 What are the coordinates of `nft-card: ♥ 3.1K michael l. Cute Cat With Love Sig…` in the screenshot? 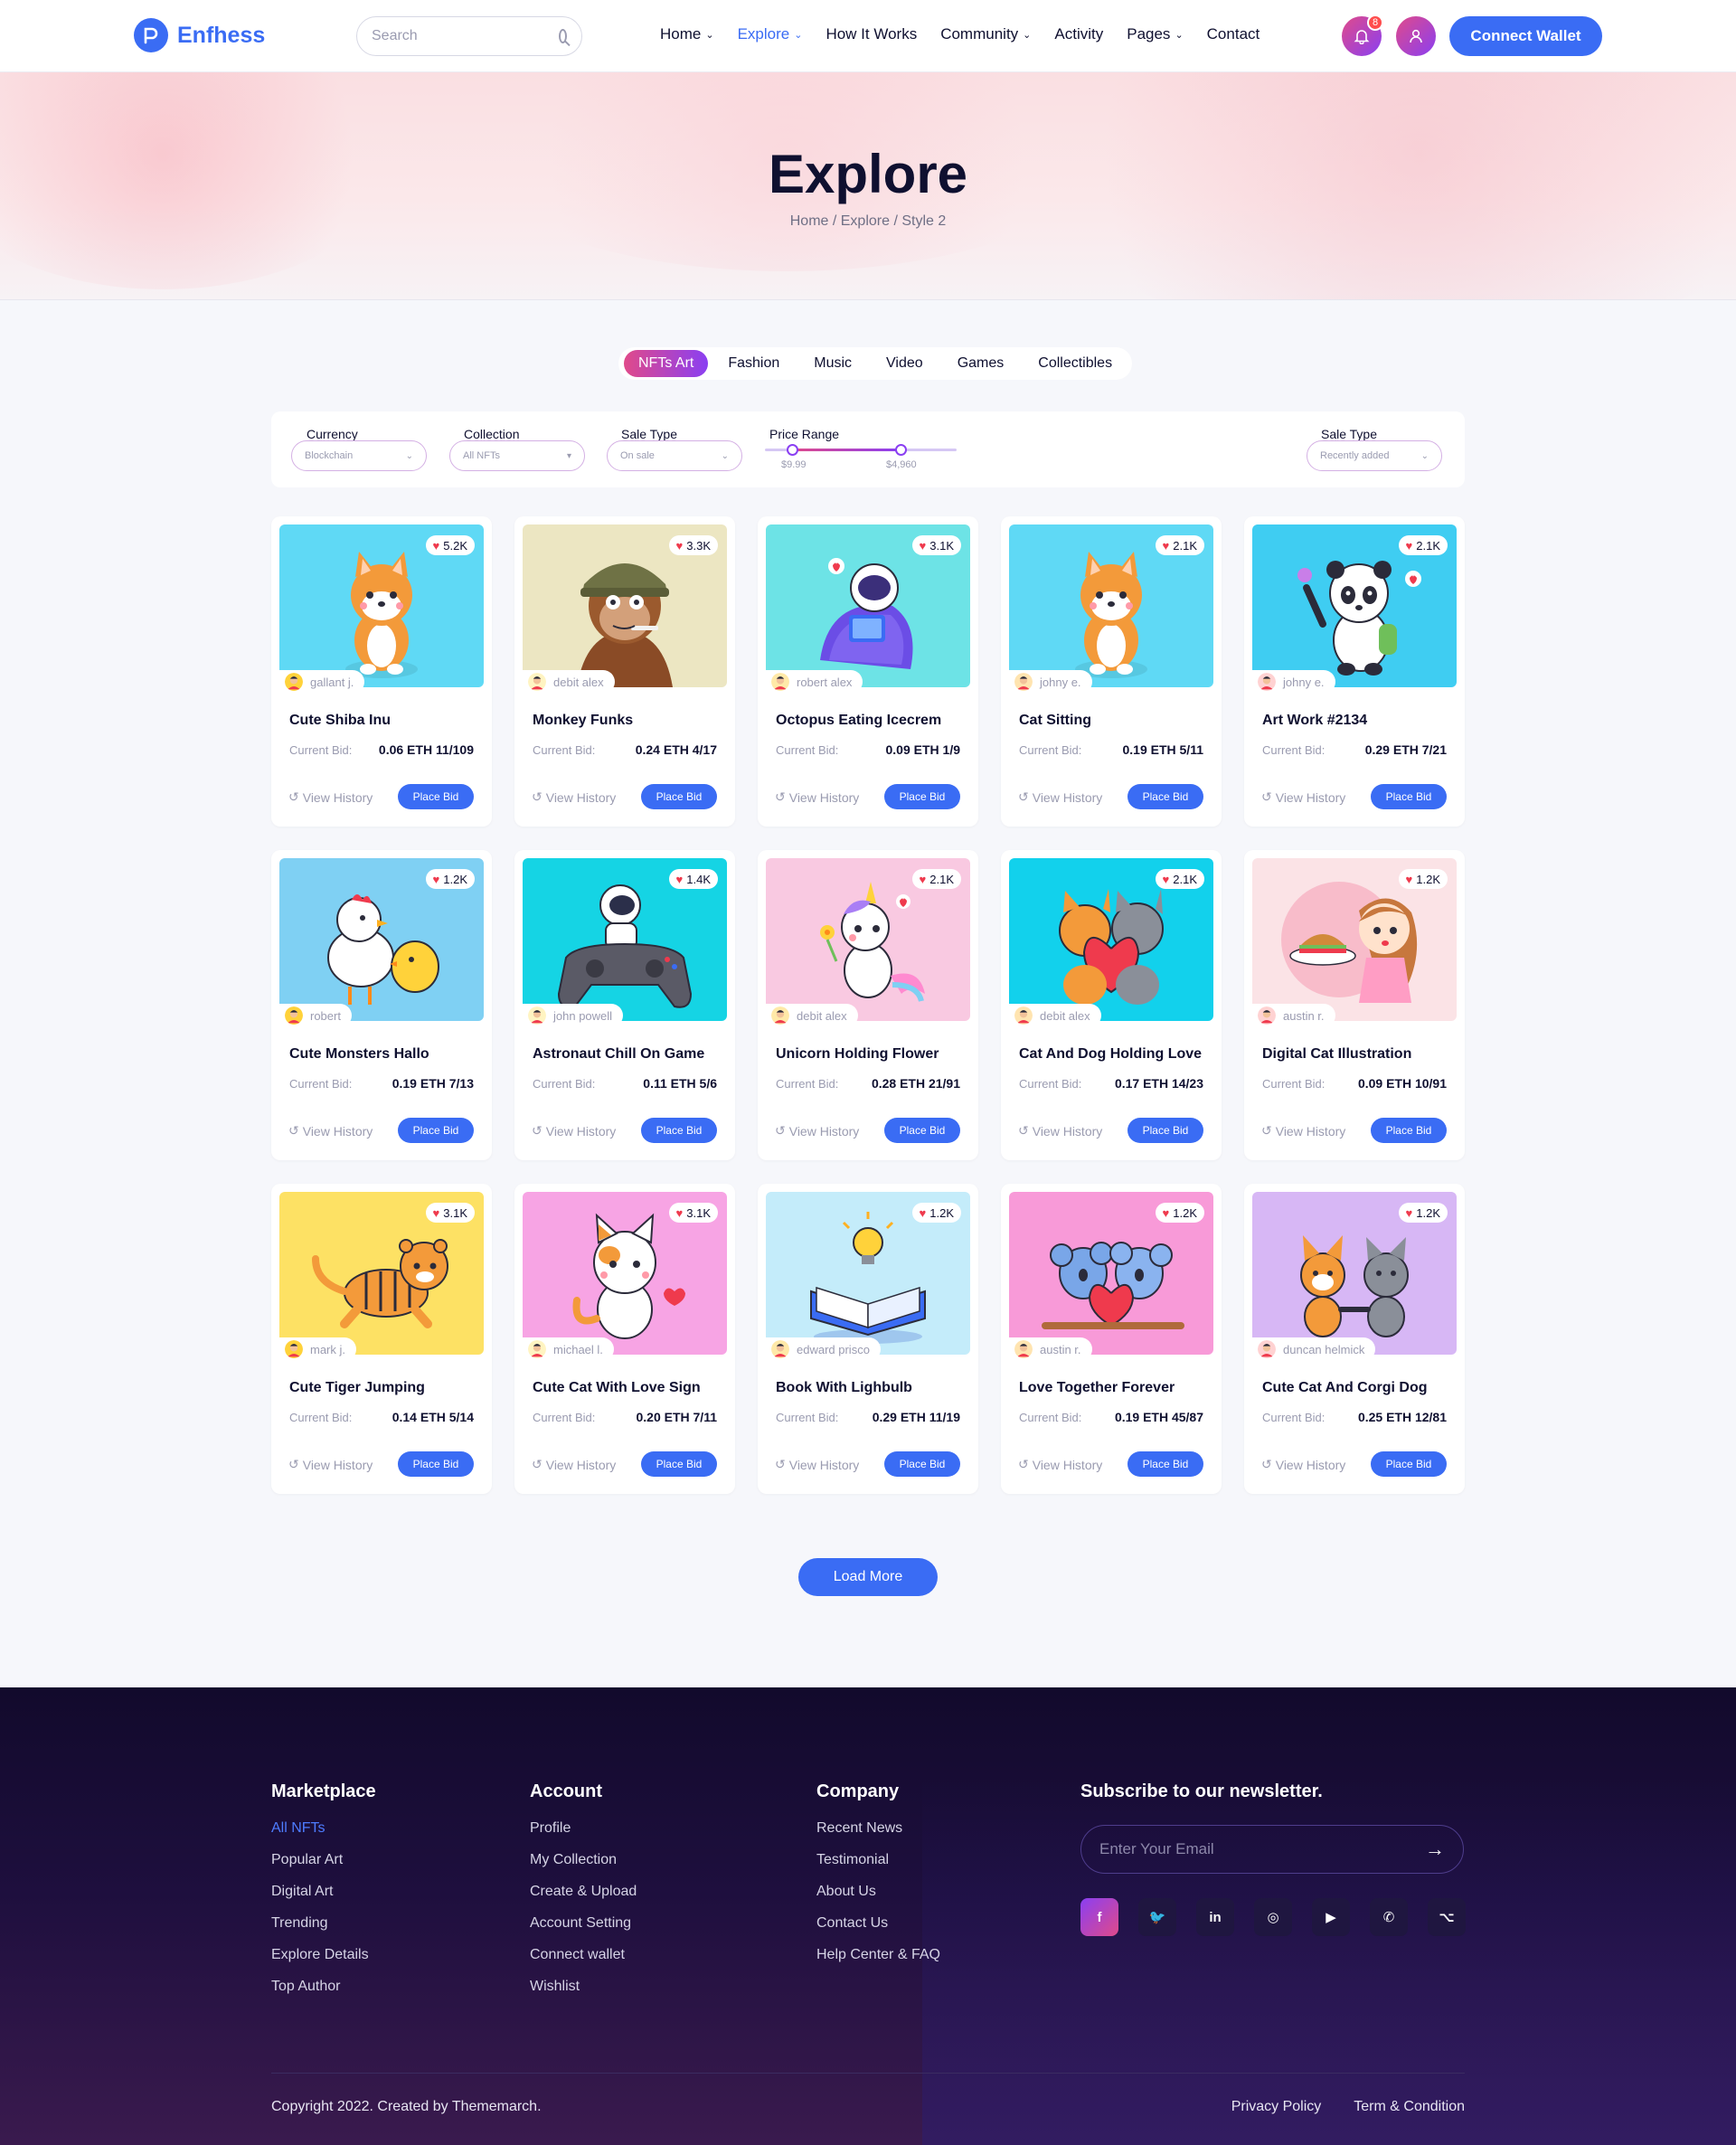 It's located at (624, 1339).